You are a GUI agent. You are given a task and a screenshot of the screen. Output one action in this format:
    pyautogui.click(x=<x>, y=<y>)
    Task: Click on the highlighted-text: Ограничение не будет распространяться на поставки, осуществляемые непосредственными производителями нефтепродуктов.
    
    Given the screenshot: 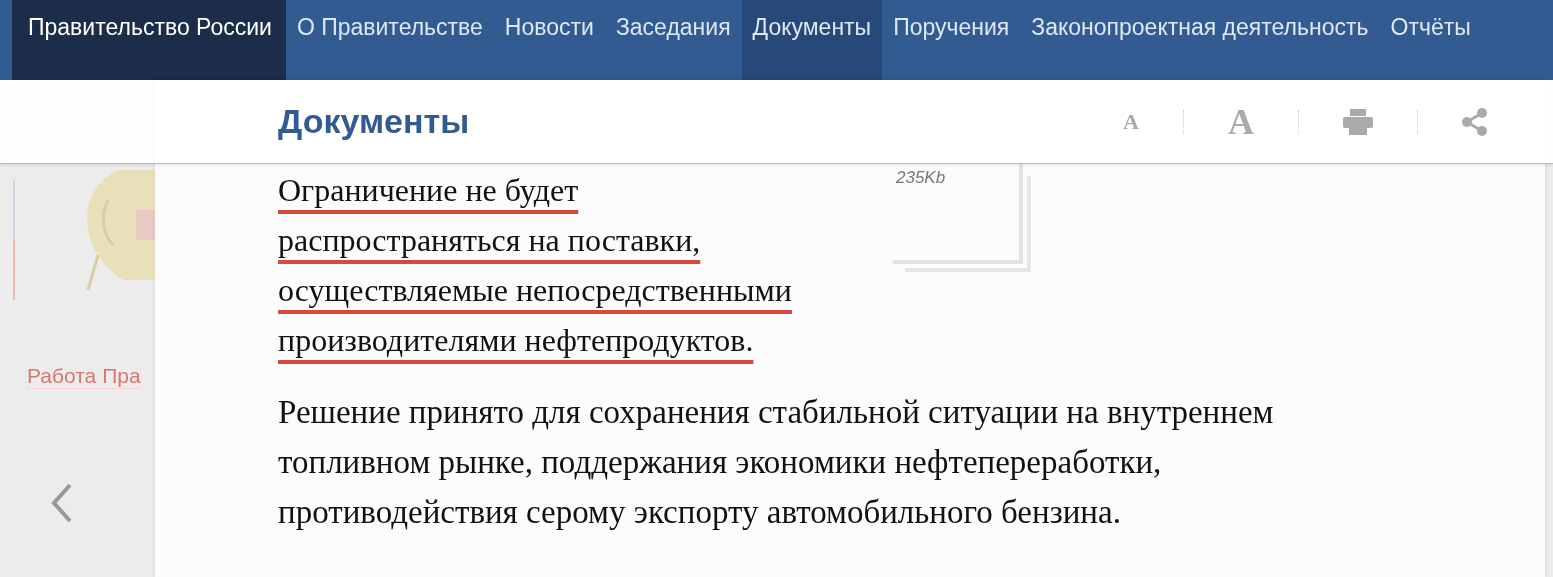 What is the action you would take?
    pyautogui.click(x=535, y=265)
    